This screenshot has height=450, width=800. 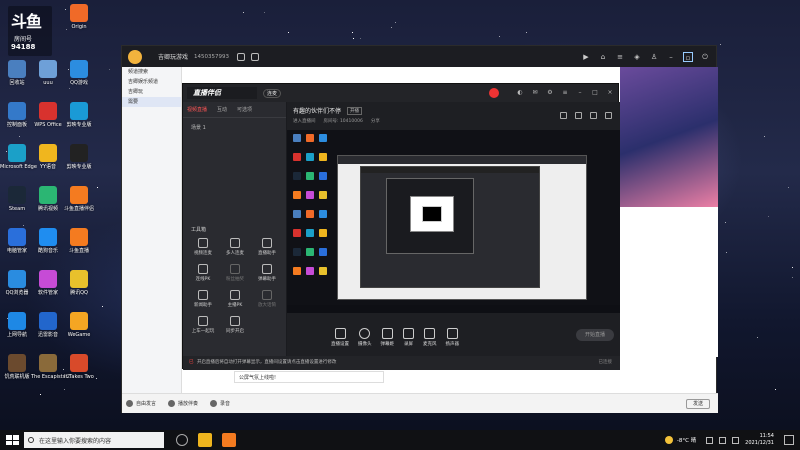 I want to click on toolbox-item: 同步开启, so click(x=235, y=325).